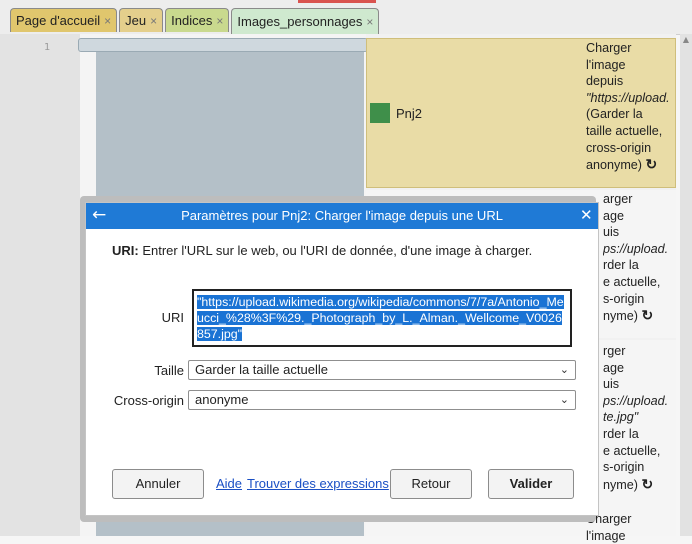 The image size is (692, 544). Describe the element at coordinates (618, 199) in the screenshot. I see `desc-line: arger` at that location.